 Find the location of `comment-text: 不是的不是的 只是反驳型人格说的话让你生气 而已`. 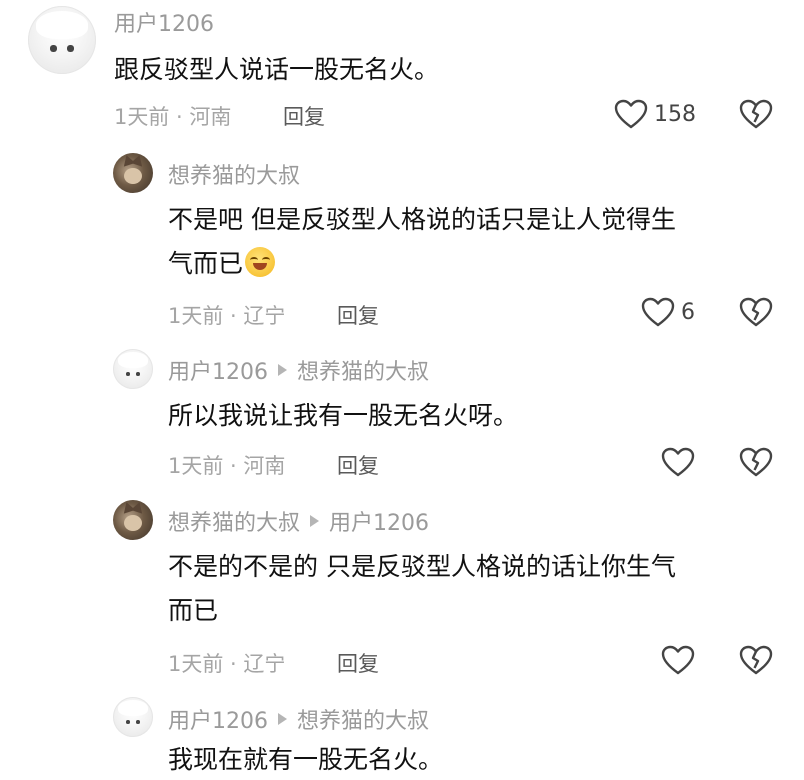

comment-text: 不是的不是的 只是反驳型人格说的话让你生气 而已 is located at coordinates (422, 588).